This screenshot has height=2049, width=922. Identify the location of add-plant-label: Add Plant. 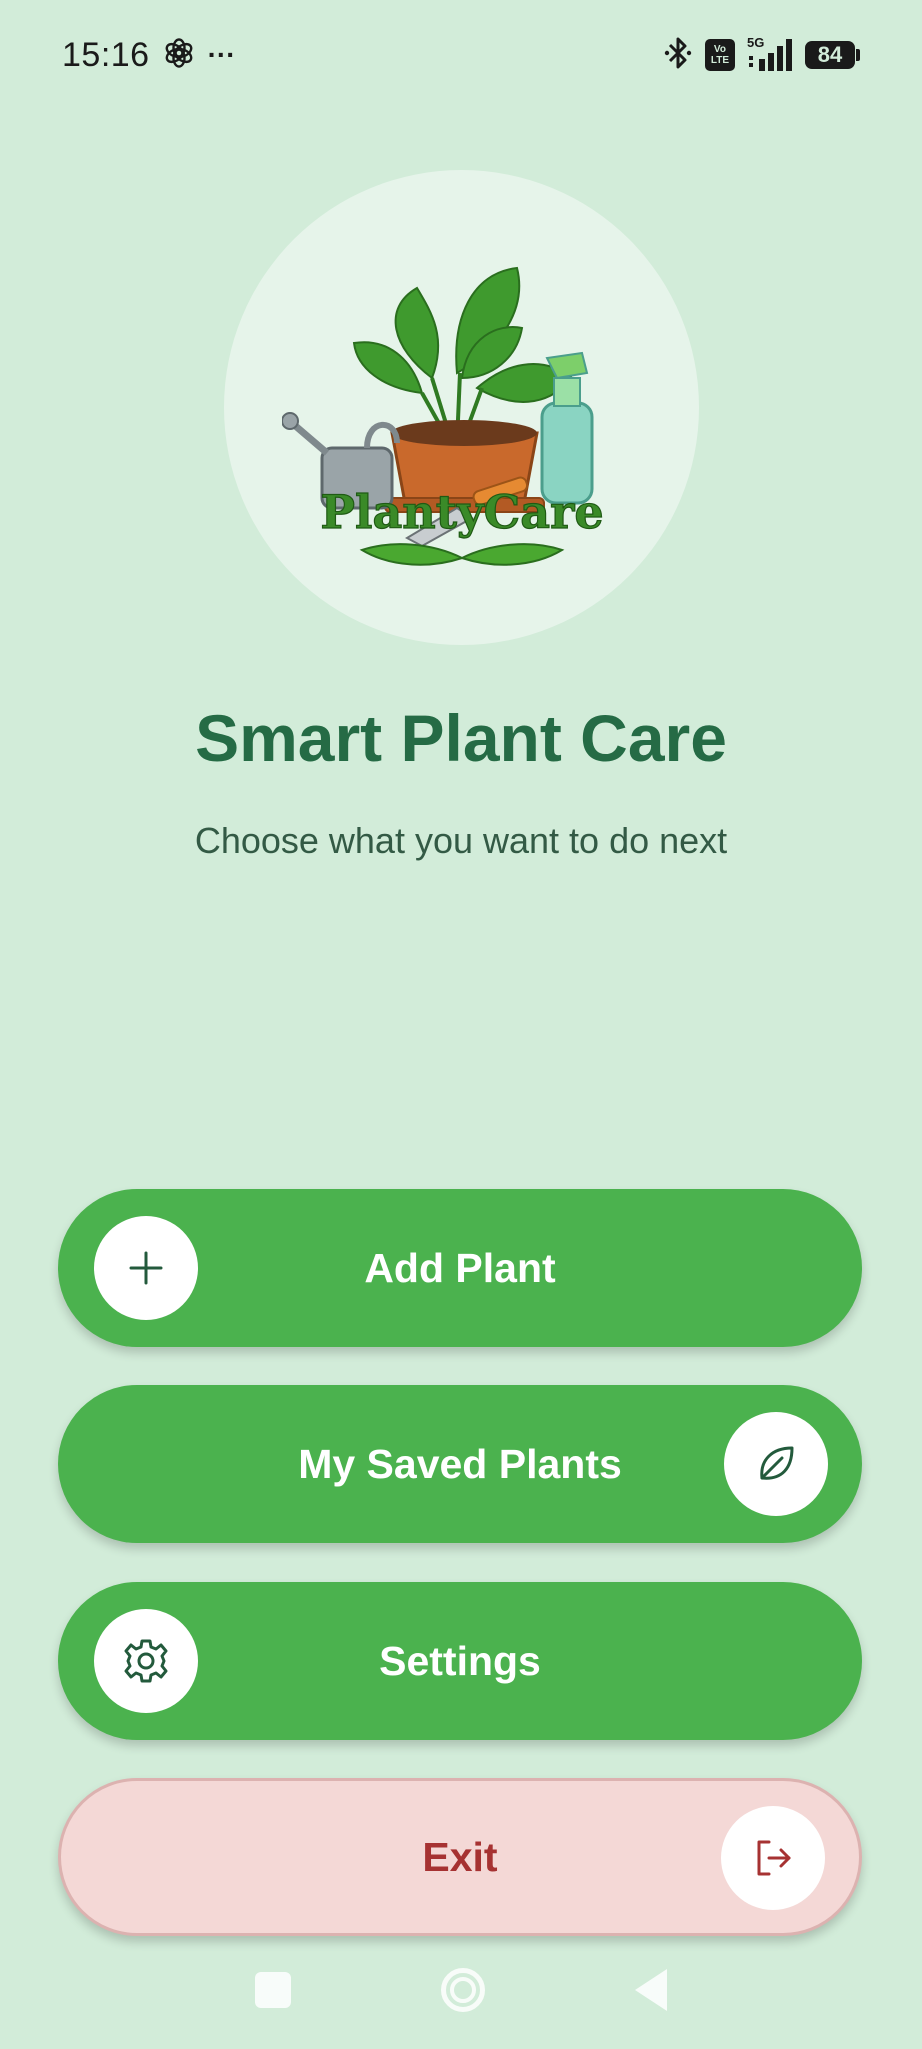
(460, 1267).